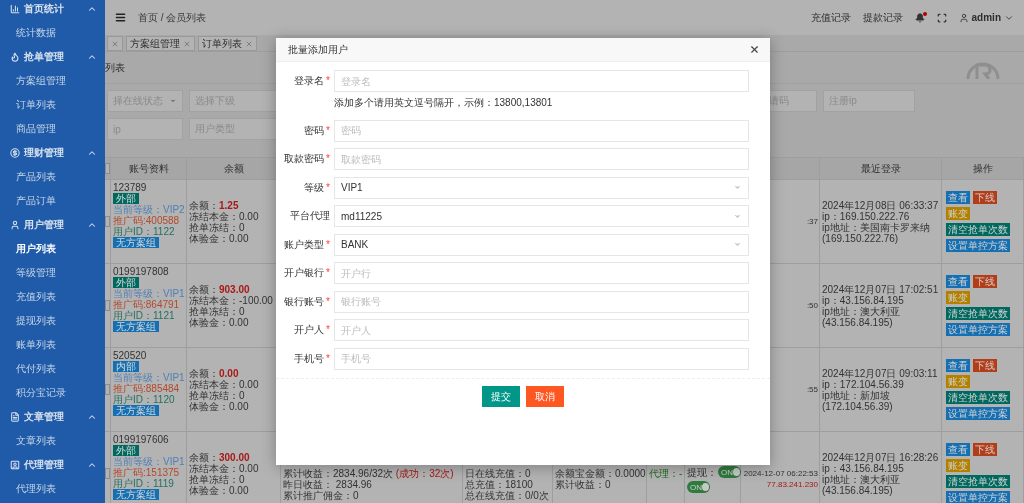  I want to click on tab, so click(115, 43).